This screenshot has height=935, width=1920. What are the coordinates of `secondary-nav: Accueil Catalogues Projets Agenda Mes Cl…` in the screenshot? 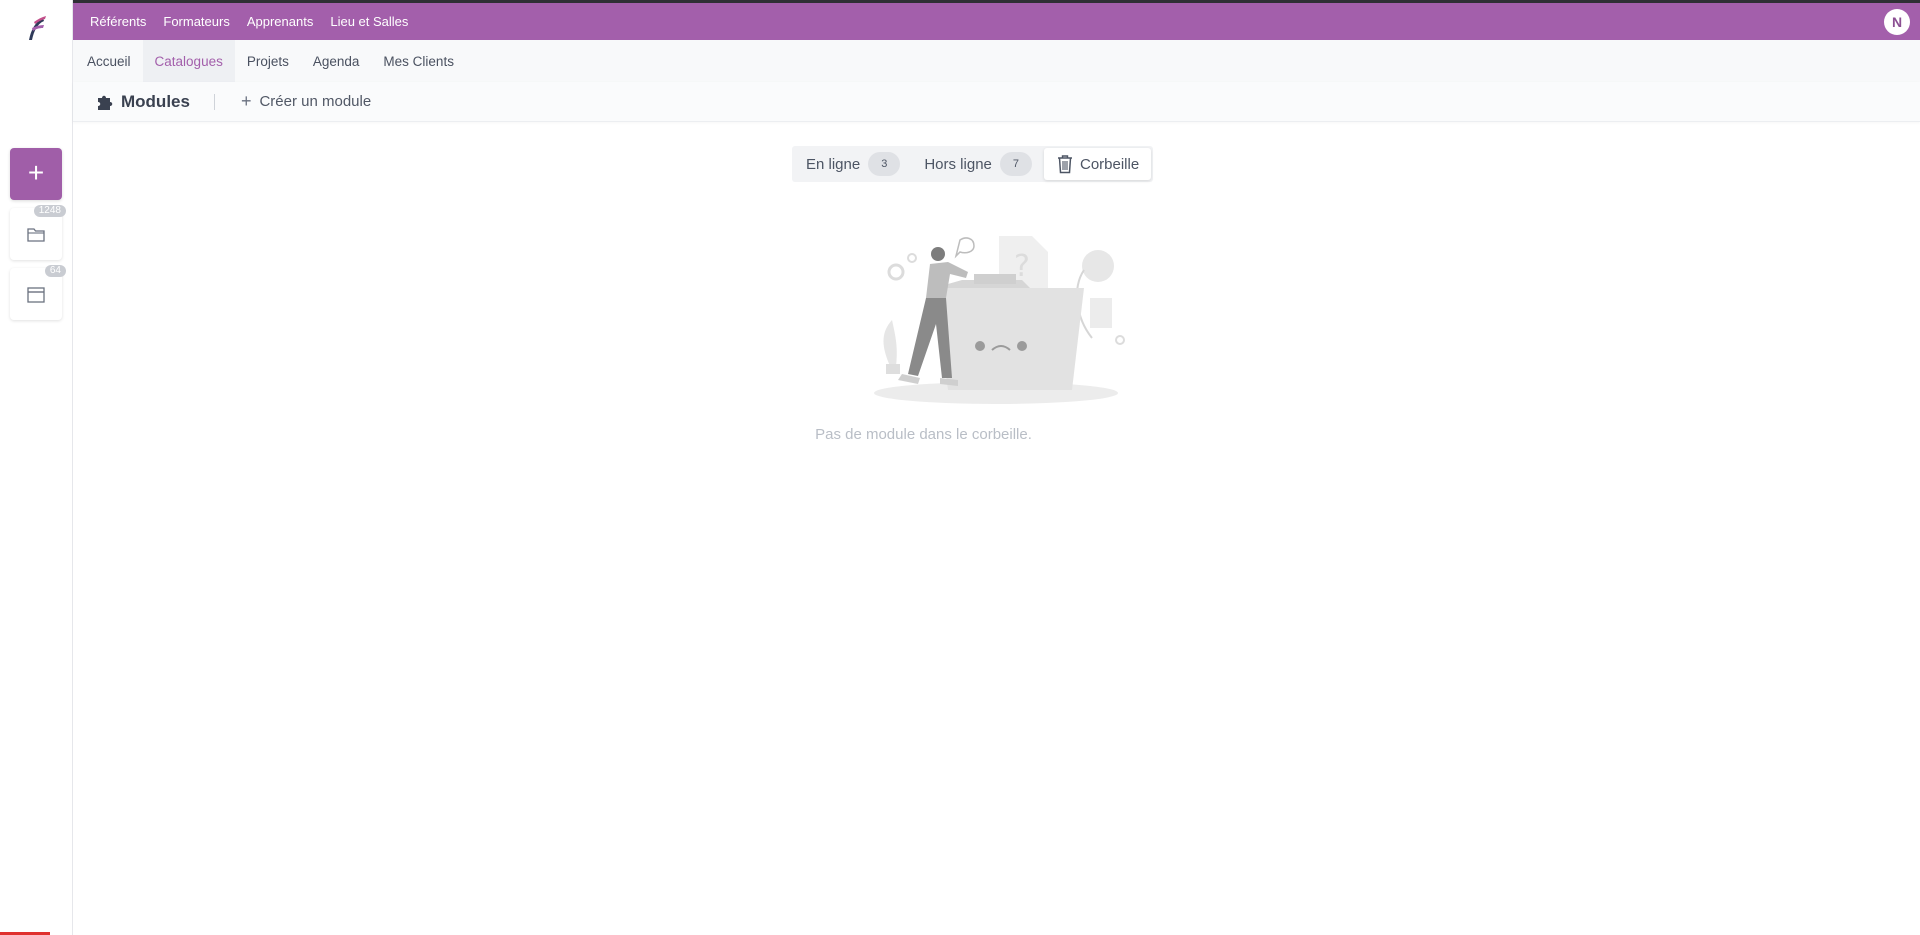 It's located at (996, 61).